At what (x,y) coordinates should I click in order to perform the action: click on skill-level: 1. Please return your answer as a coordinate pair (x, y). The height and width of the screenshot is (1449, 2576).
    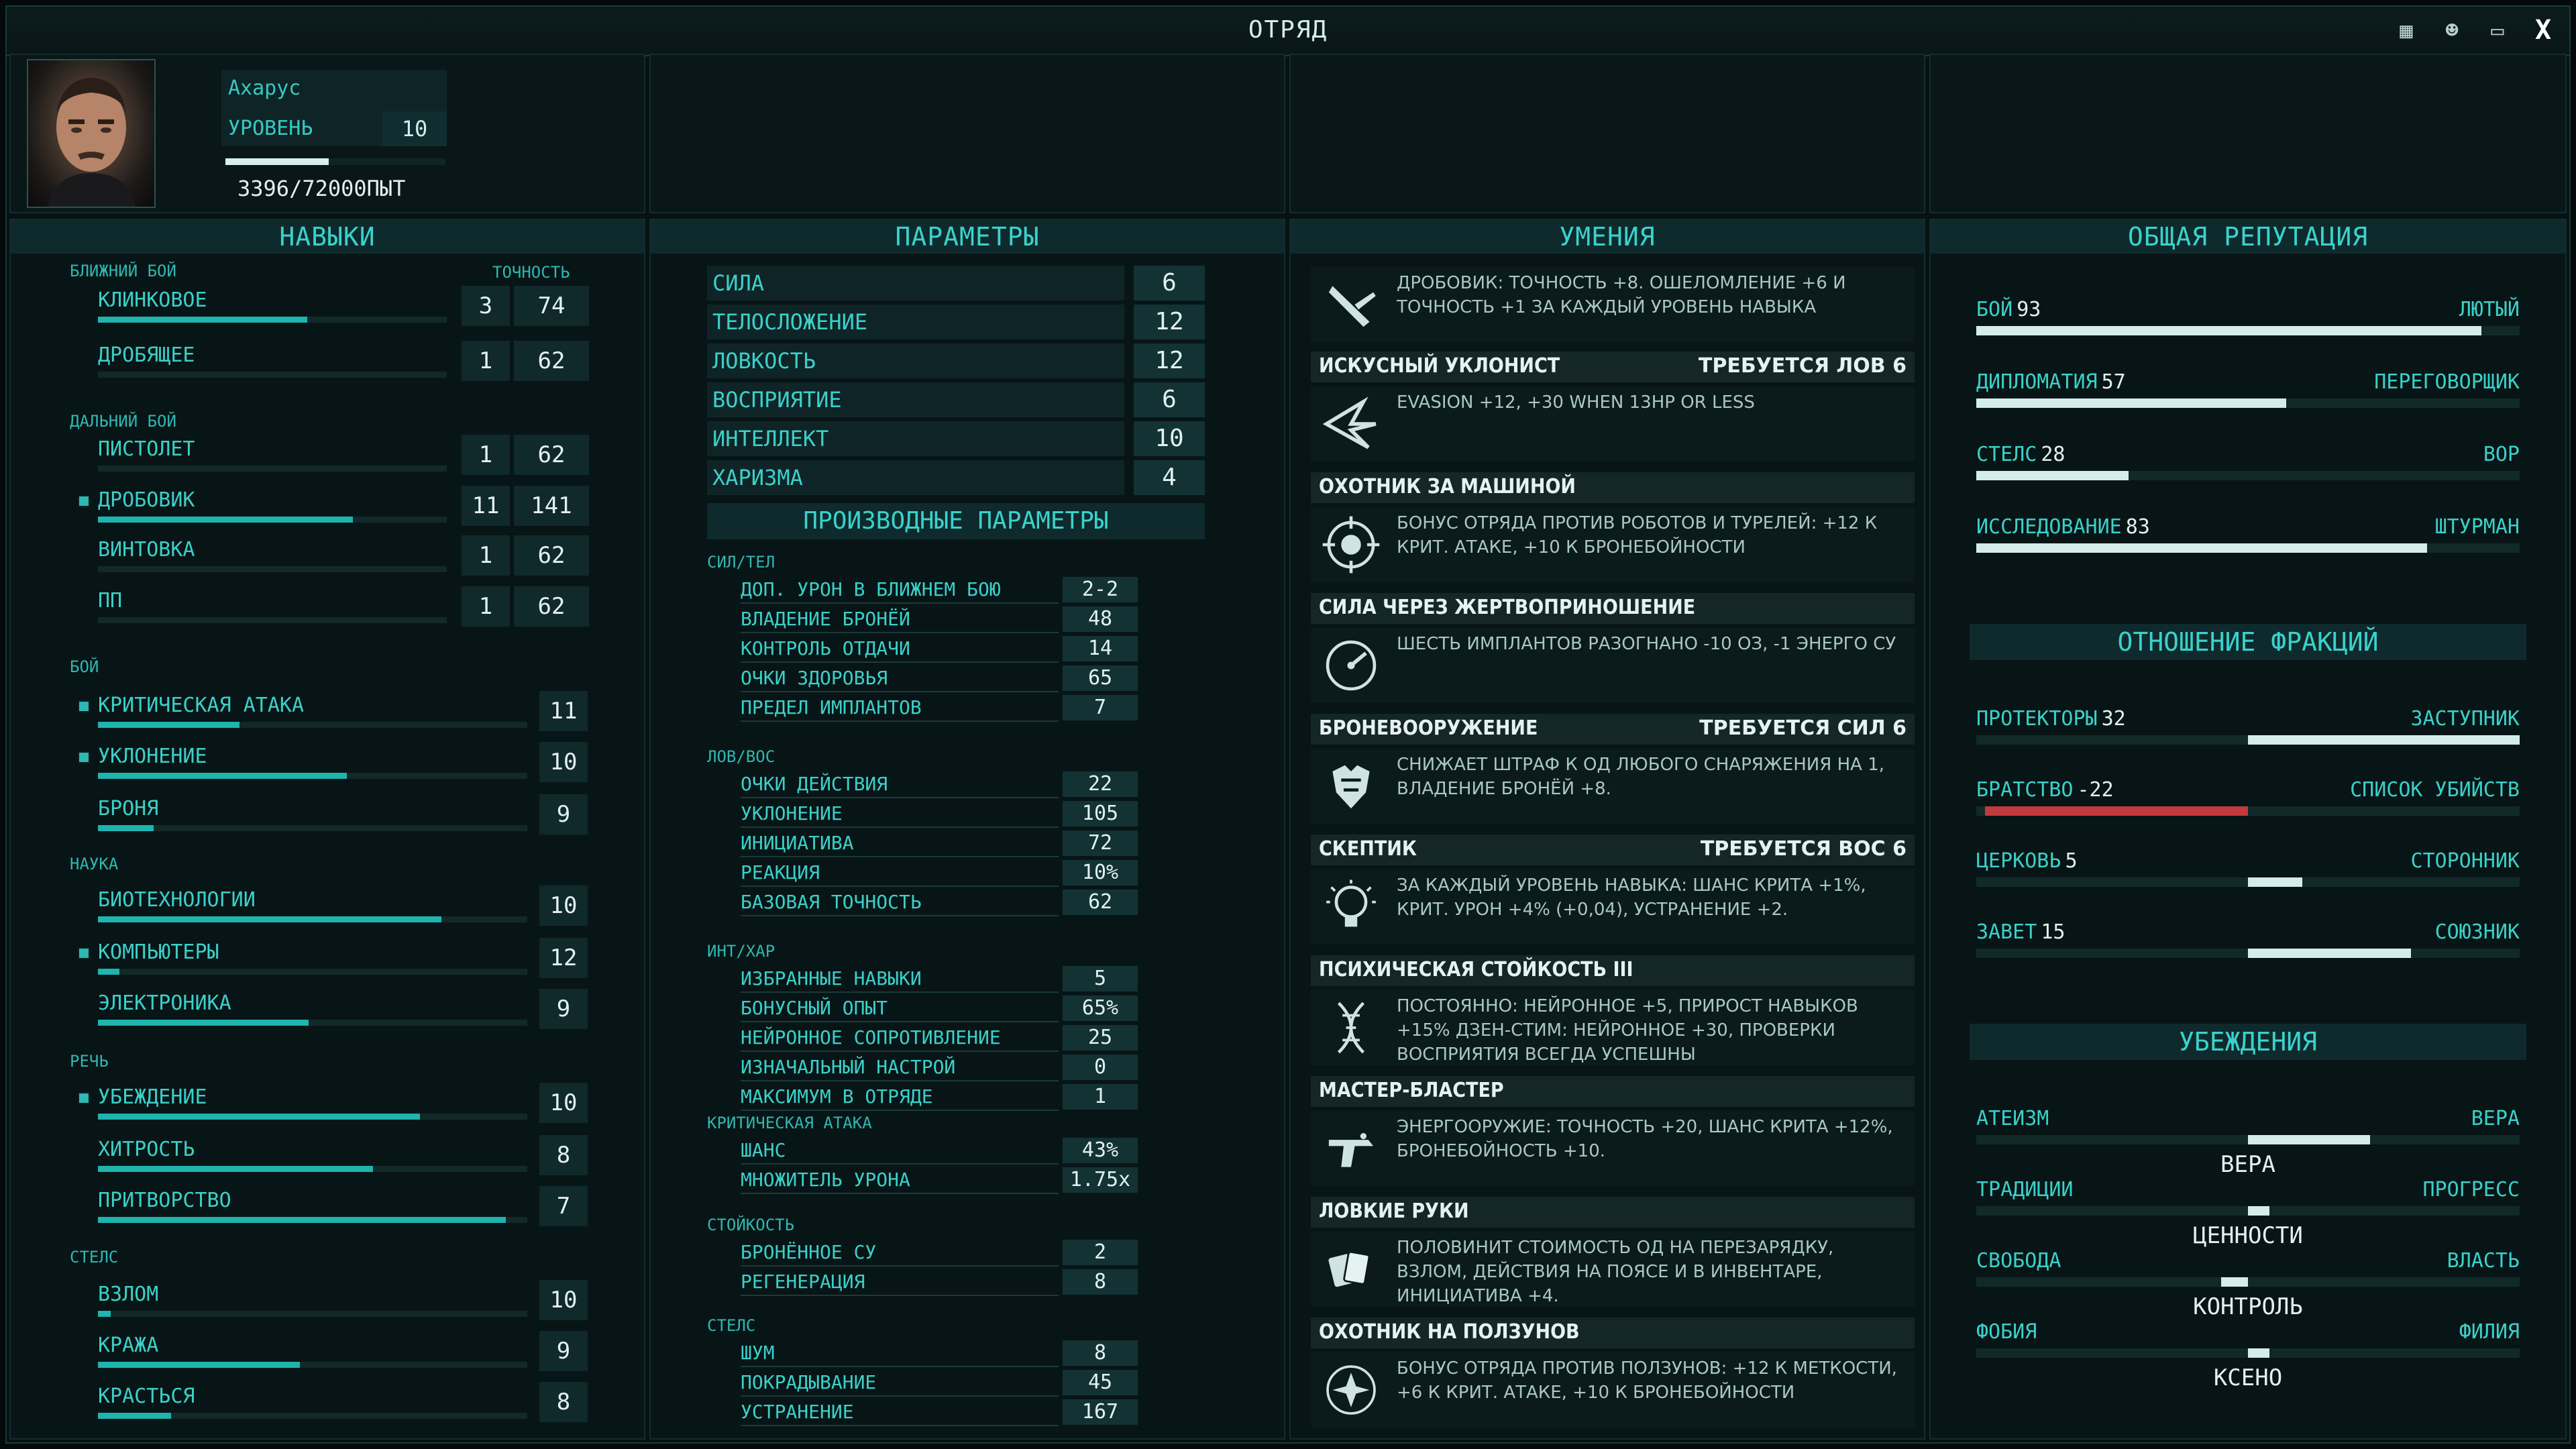
    Looking at the image, I should click on (486, 361).